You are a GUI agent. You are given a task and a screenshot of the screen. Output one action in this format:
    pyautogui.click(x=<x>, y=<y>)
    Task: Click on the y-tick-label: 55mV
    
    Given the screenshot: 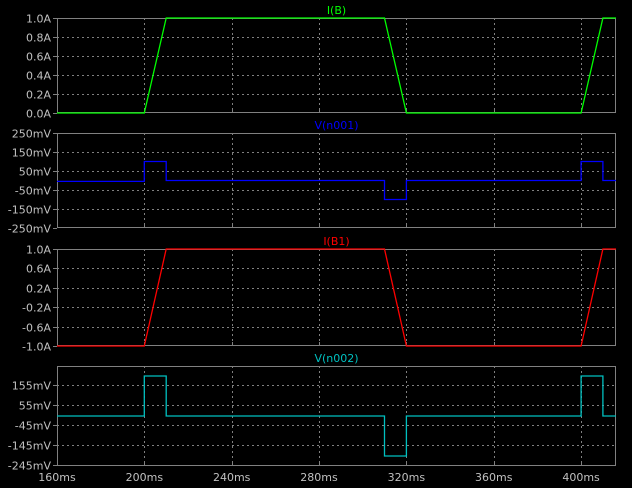 What is the action you would take?
    pyautogui.click(x=35, y=406)
    